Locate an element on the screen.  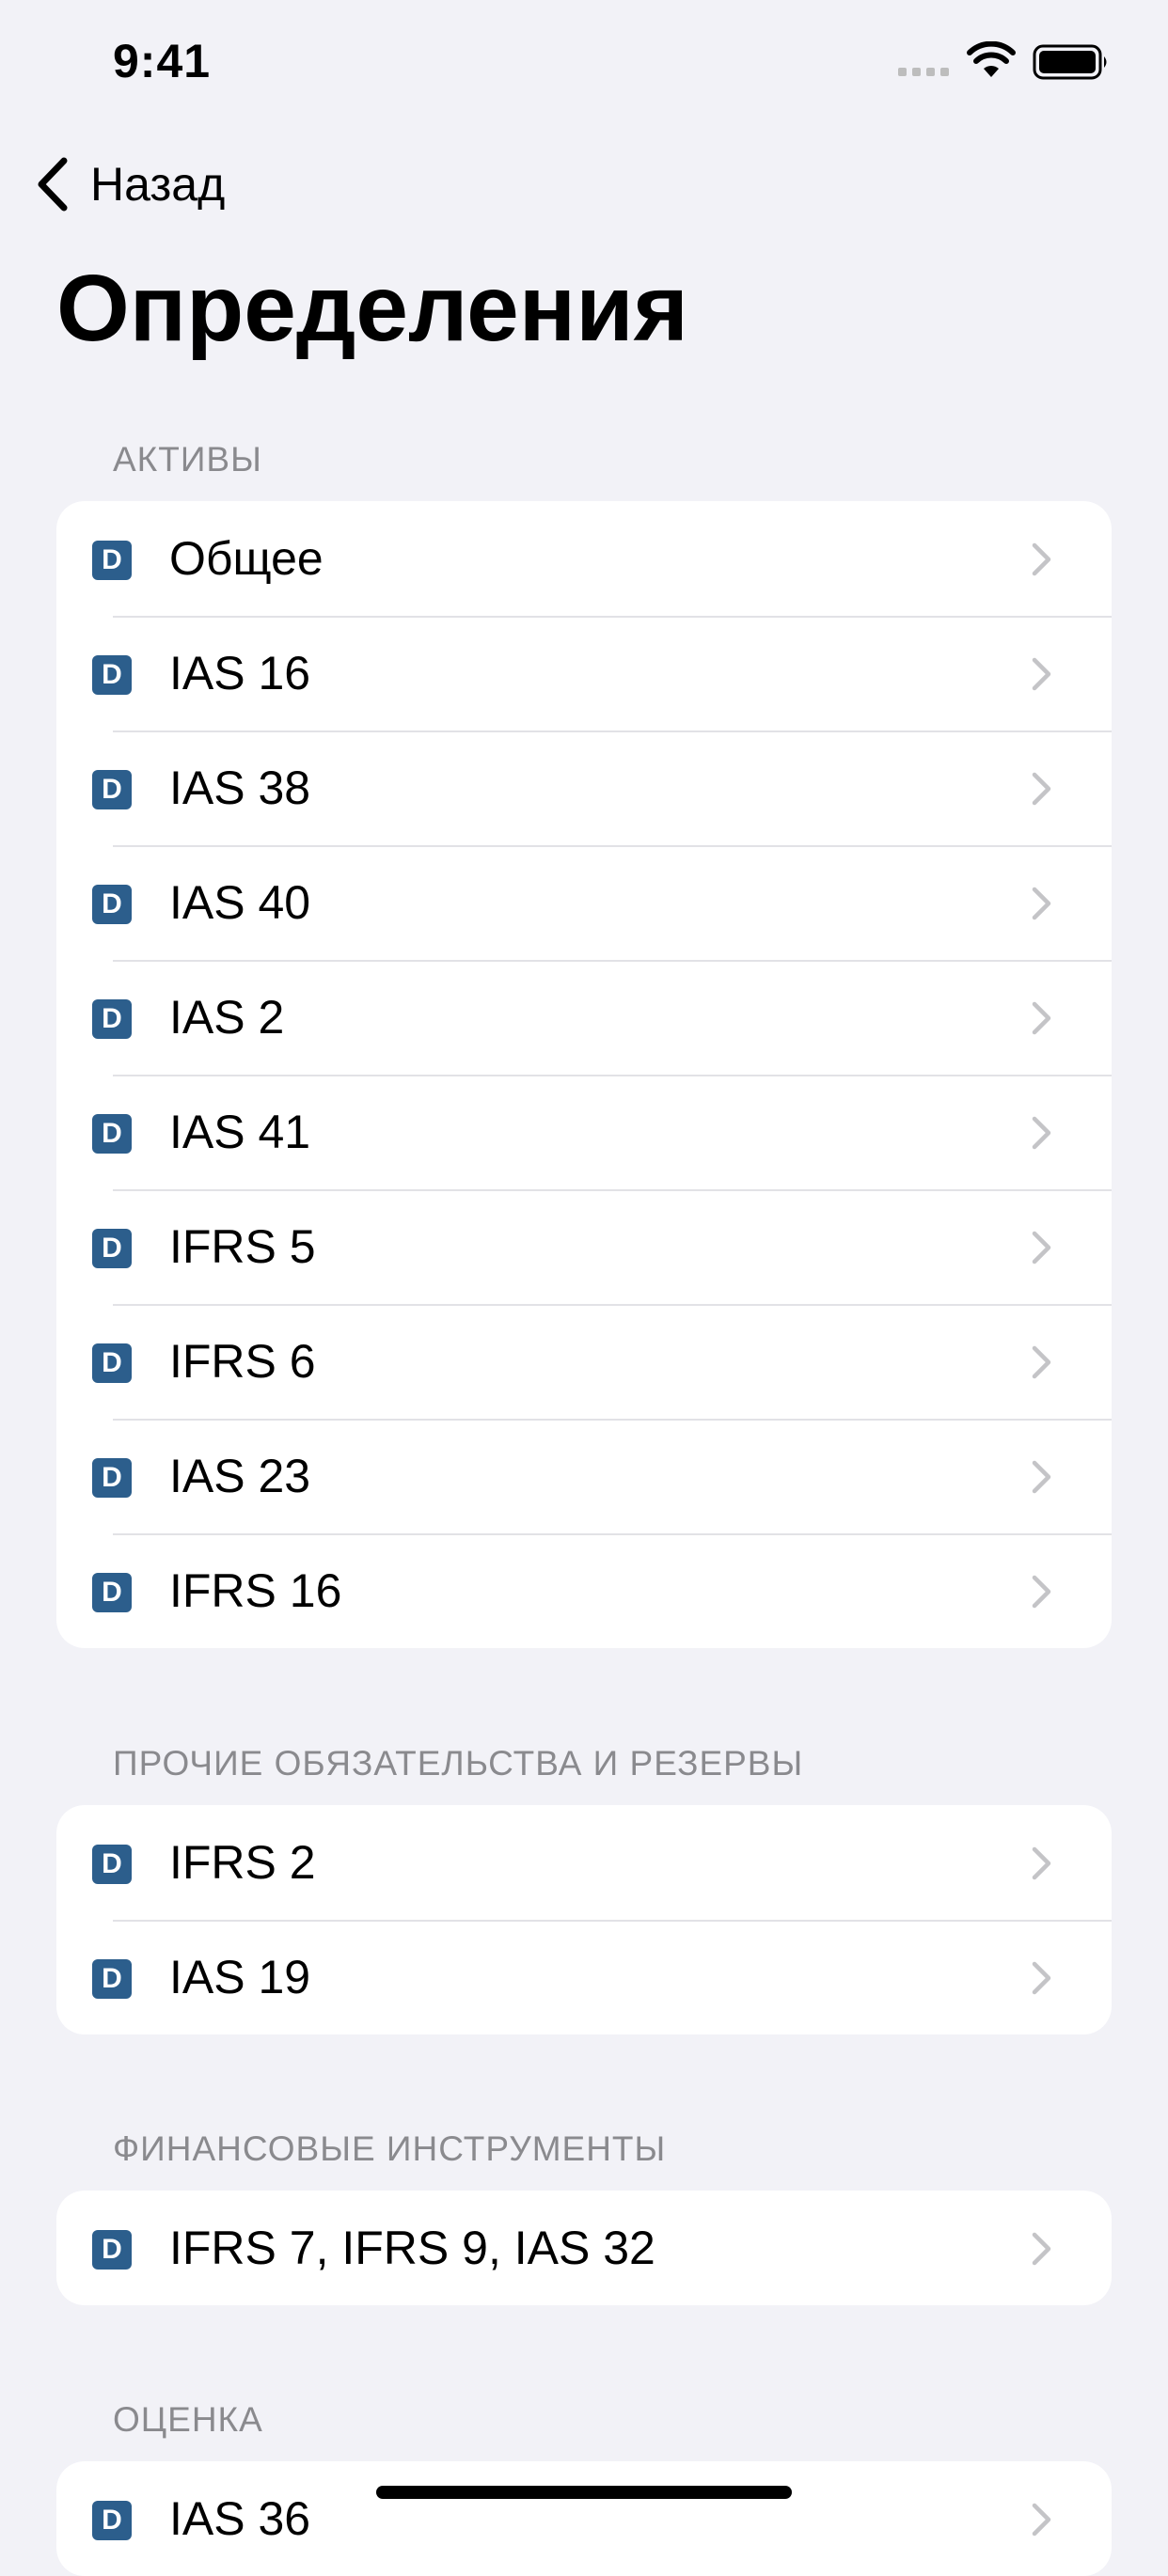
page-title: Определения is located at coordinates (372, 308).